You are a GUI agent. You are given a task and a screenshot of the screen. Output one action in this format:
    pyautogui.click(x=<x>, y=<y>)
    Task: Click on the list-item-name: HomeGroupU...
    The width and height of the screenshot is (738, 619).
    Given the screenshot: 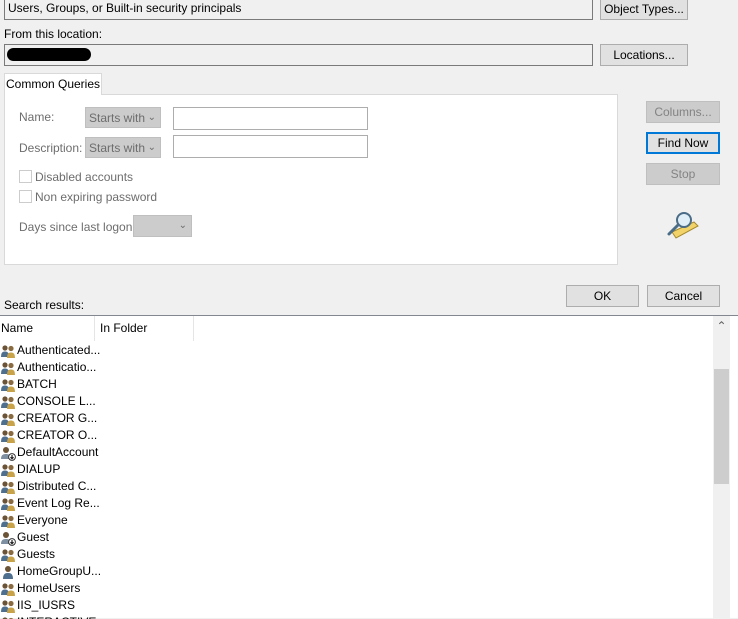 What is the action you would take?
    pyautogui.click(x=59, y=571)
    